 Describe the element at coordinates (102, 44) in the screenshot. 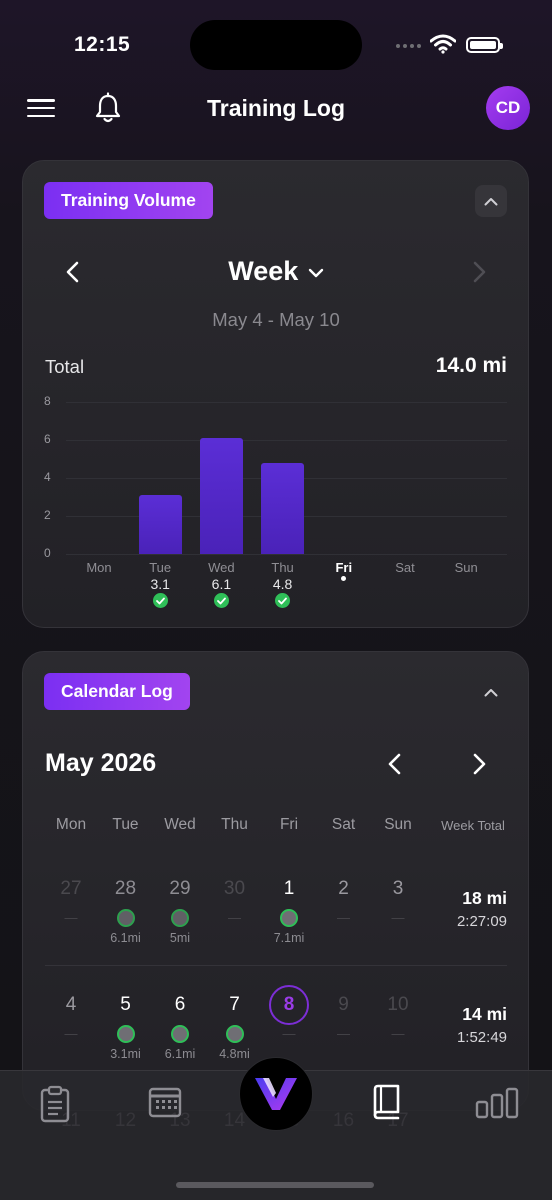

I see `status-time: 12:15` at that location.